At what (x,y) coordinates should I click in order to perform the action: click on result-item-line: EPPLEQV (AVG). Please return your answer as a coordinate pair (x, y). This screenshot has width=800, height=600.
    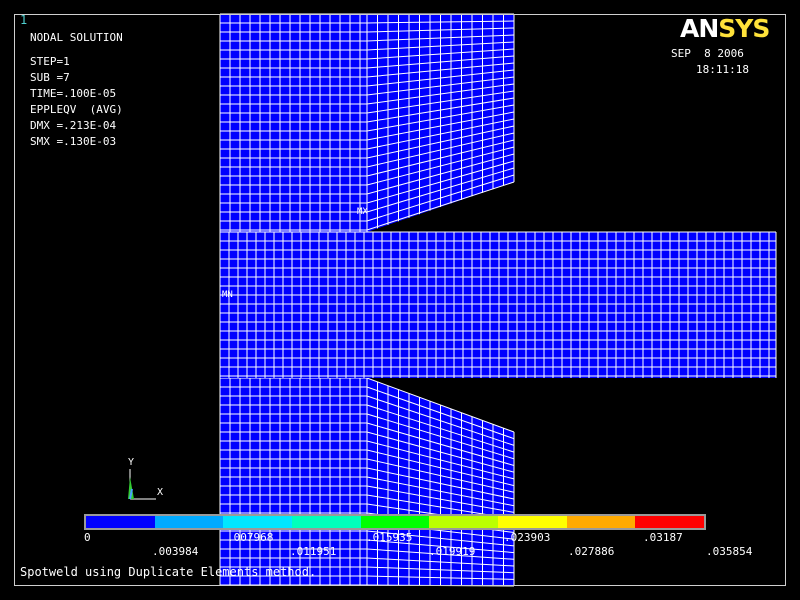
    Looking at the image, I should click on (76, 109).